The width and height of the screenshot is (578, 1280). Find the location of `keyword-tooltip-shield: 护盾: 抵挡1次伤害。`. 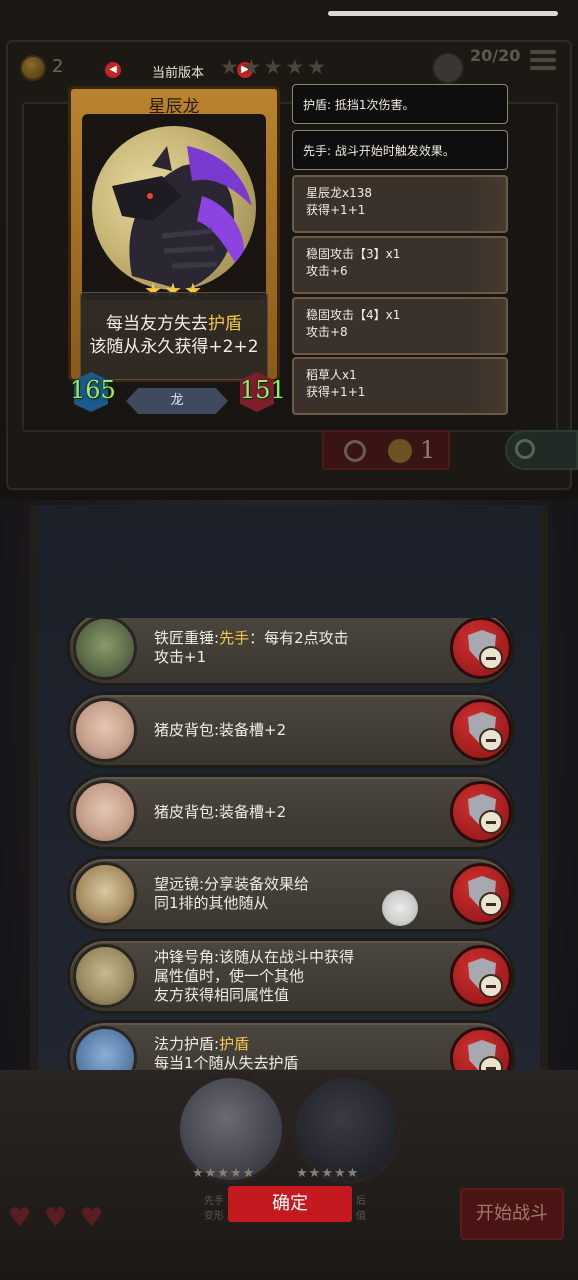

keyword-tooltip-shield: 护盾: 抵挡1次伤害。 is located at coordinates (400, 104).